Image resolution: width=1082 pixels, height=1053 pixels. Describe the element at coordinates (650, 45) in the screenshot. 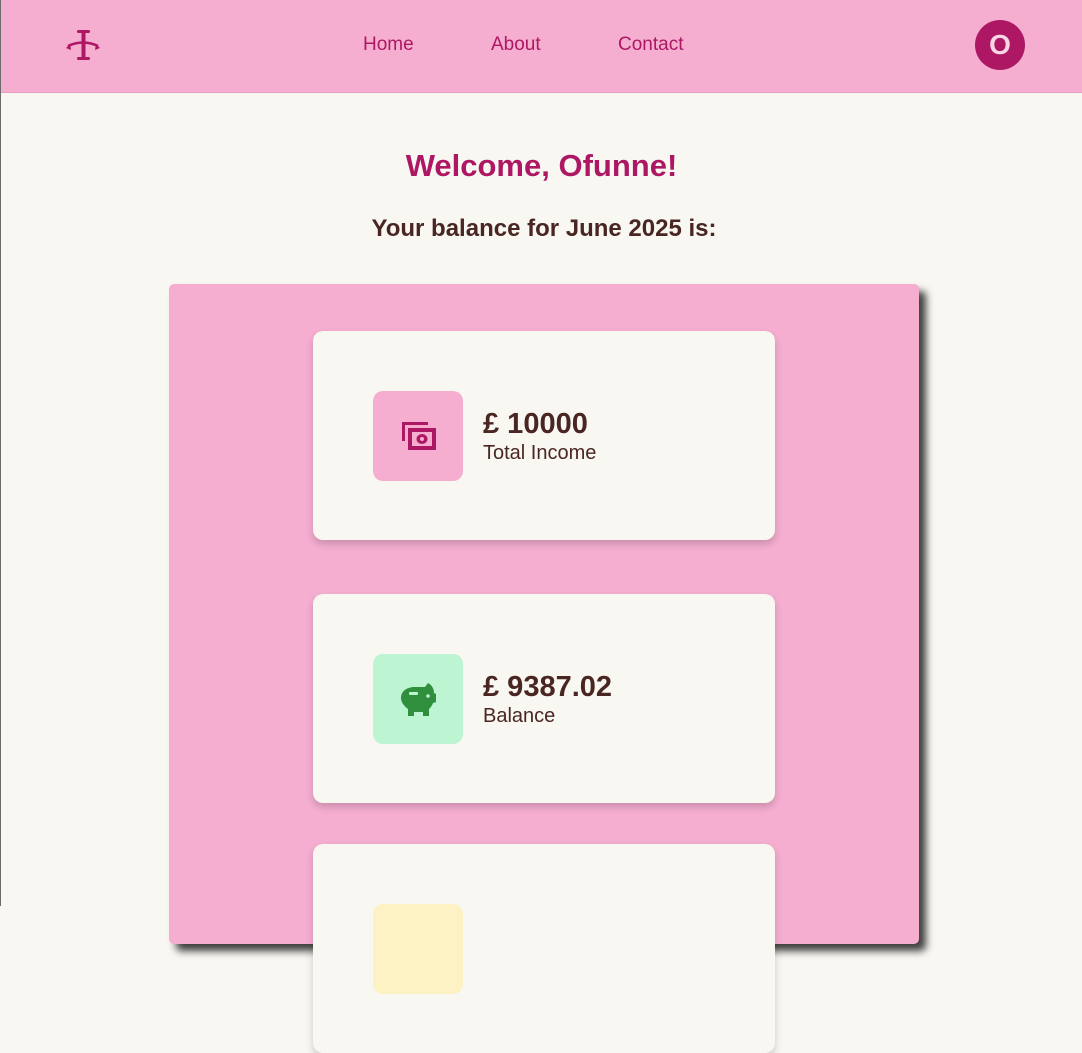

I see `nav-link-contact: Contact` at that location.